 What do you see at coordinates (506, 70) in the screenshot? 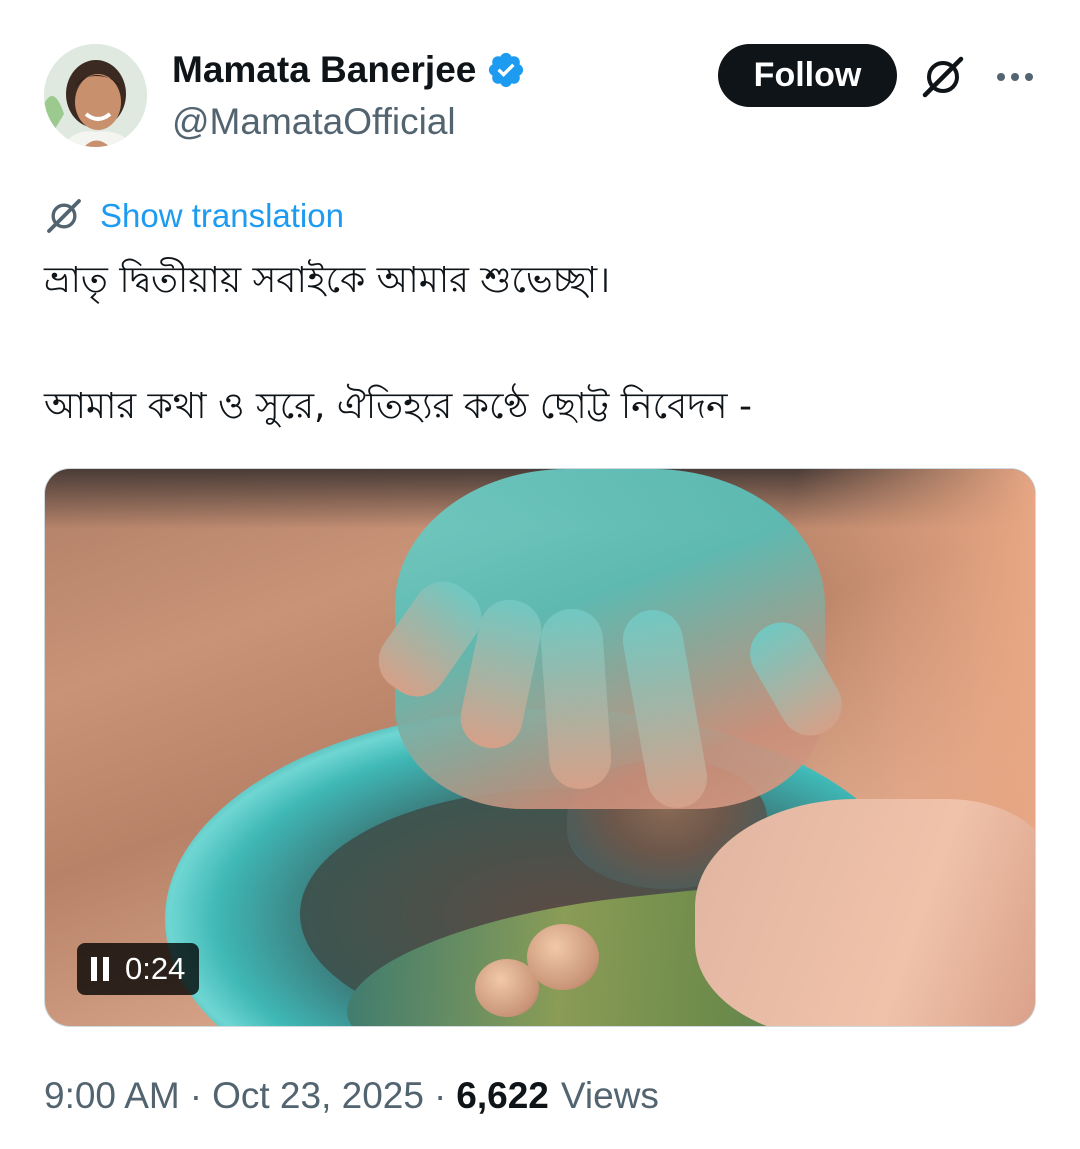
I see `verified-badge-icon` at bounding box center [506, 70].